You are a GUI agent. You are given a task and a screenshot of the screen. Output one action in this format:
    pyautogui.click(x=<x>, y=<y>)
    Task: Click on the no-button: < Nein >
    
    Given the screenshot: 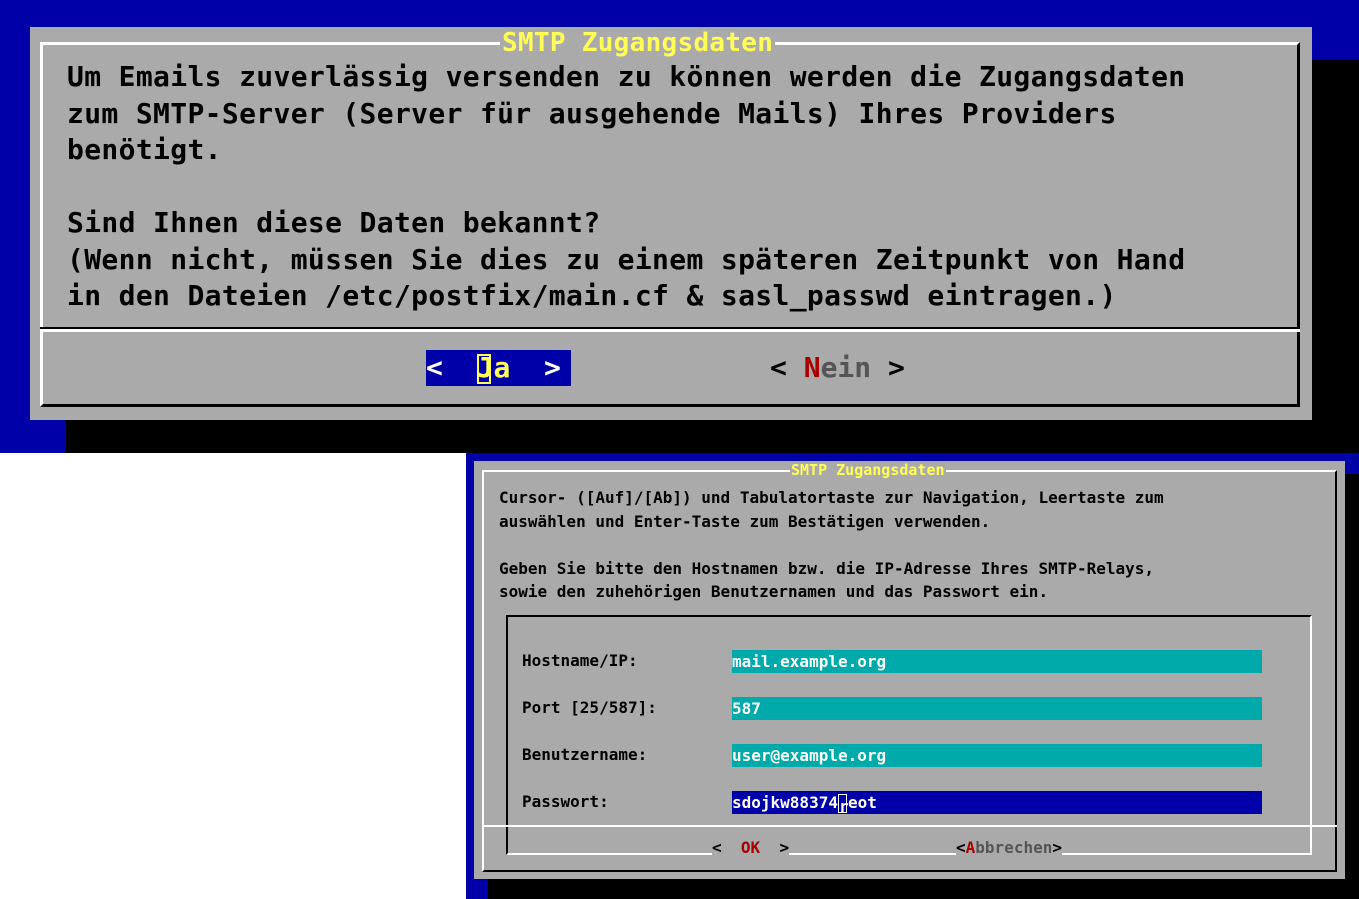 What is the action you would take?
    pyautogui.click(x=837, y=368)
    